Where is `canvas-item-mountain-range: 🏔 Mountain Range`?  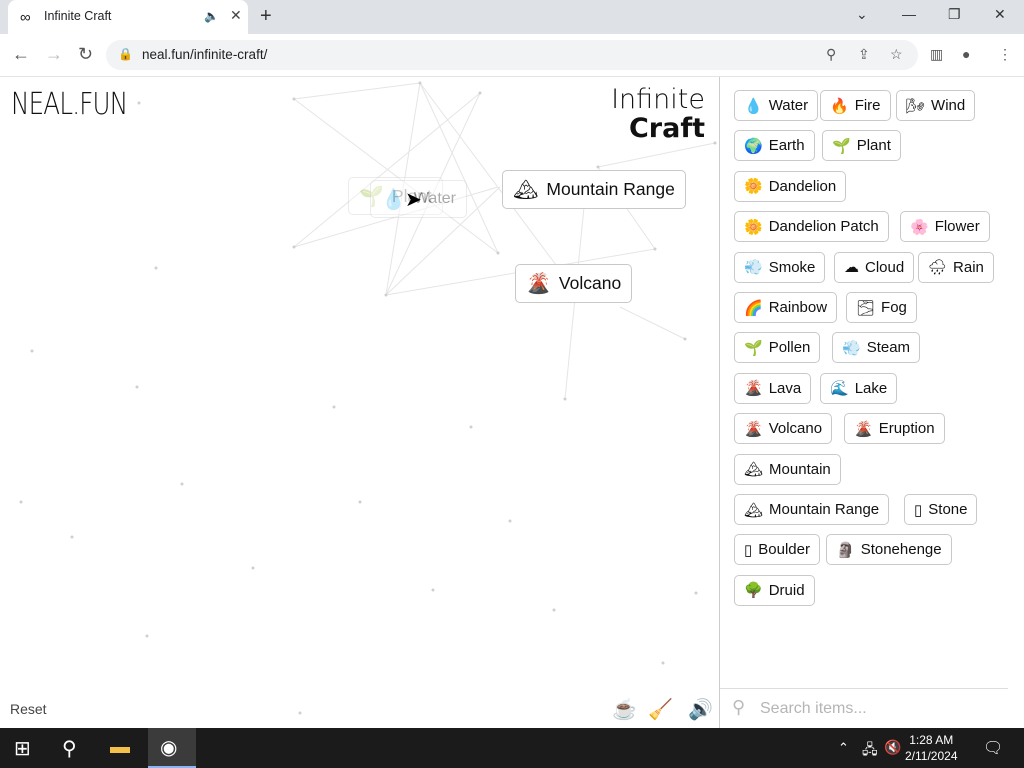
canvas-item-mountain-range: 🏔 Mountain Range is located at coordinates (594, 189).